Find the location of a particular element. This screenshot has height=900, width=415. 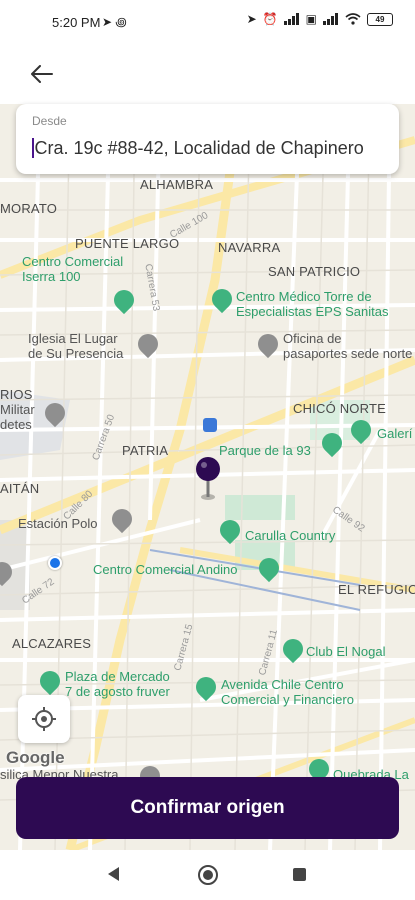

poi-label-club-nogal: Club El Nogal is located at coordinates (346, 651).